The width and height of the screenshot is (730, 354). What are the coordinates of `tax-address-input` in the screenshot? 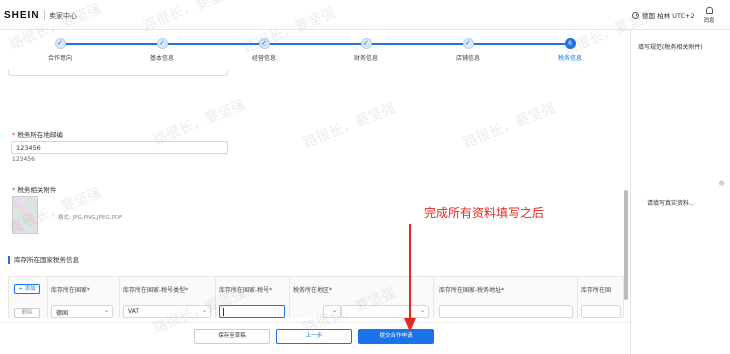 It's located at (506, 311).